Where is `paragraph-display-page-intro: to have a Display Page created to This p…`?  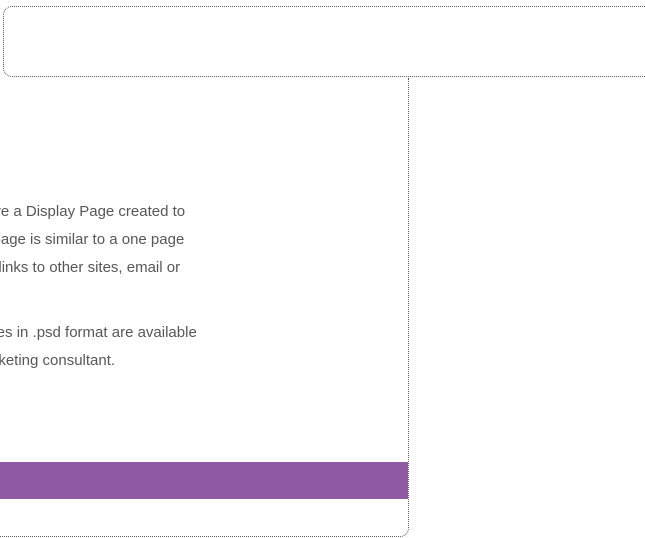
paragraph-display-page-intro: to have a Display Page created to This p… is located at coordinates (204, 240).